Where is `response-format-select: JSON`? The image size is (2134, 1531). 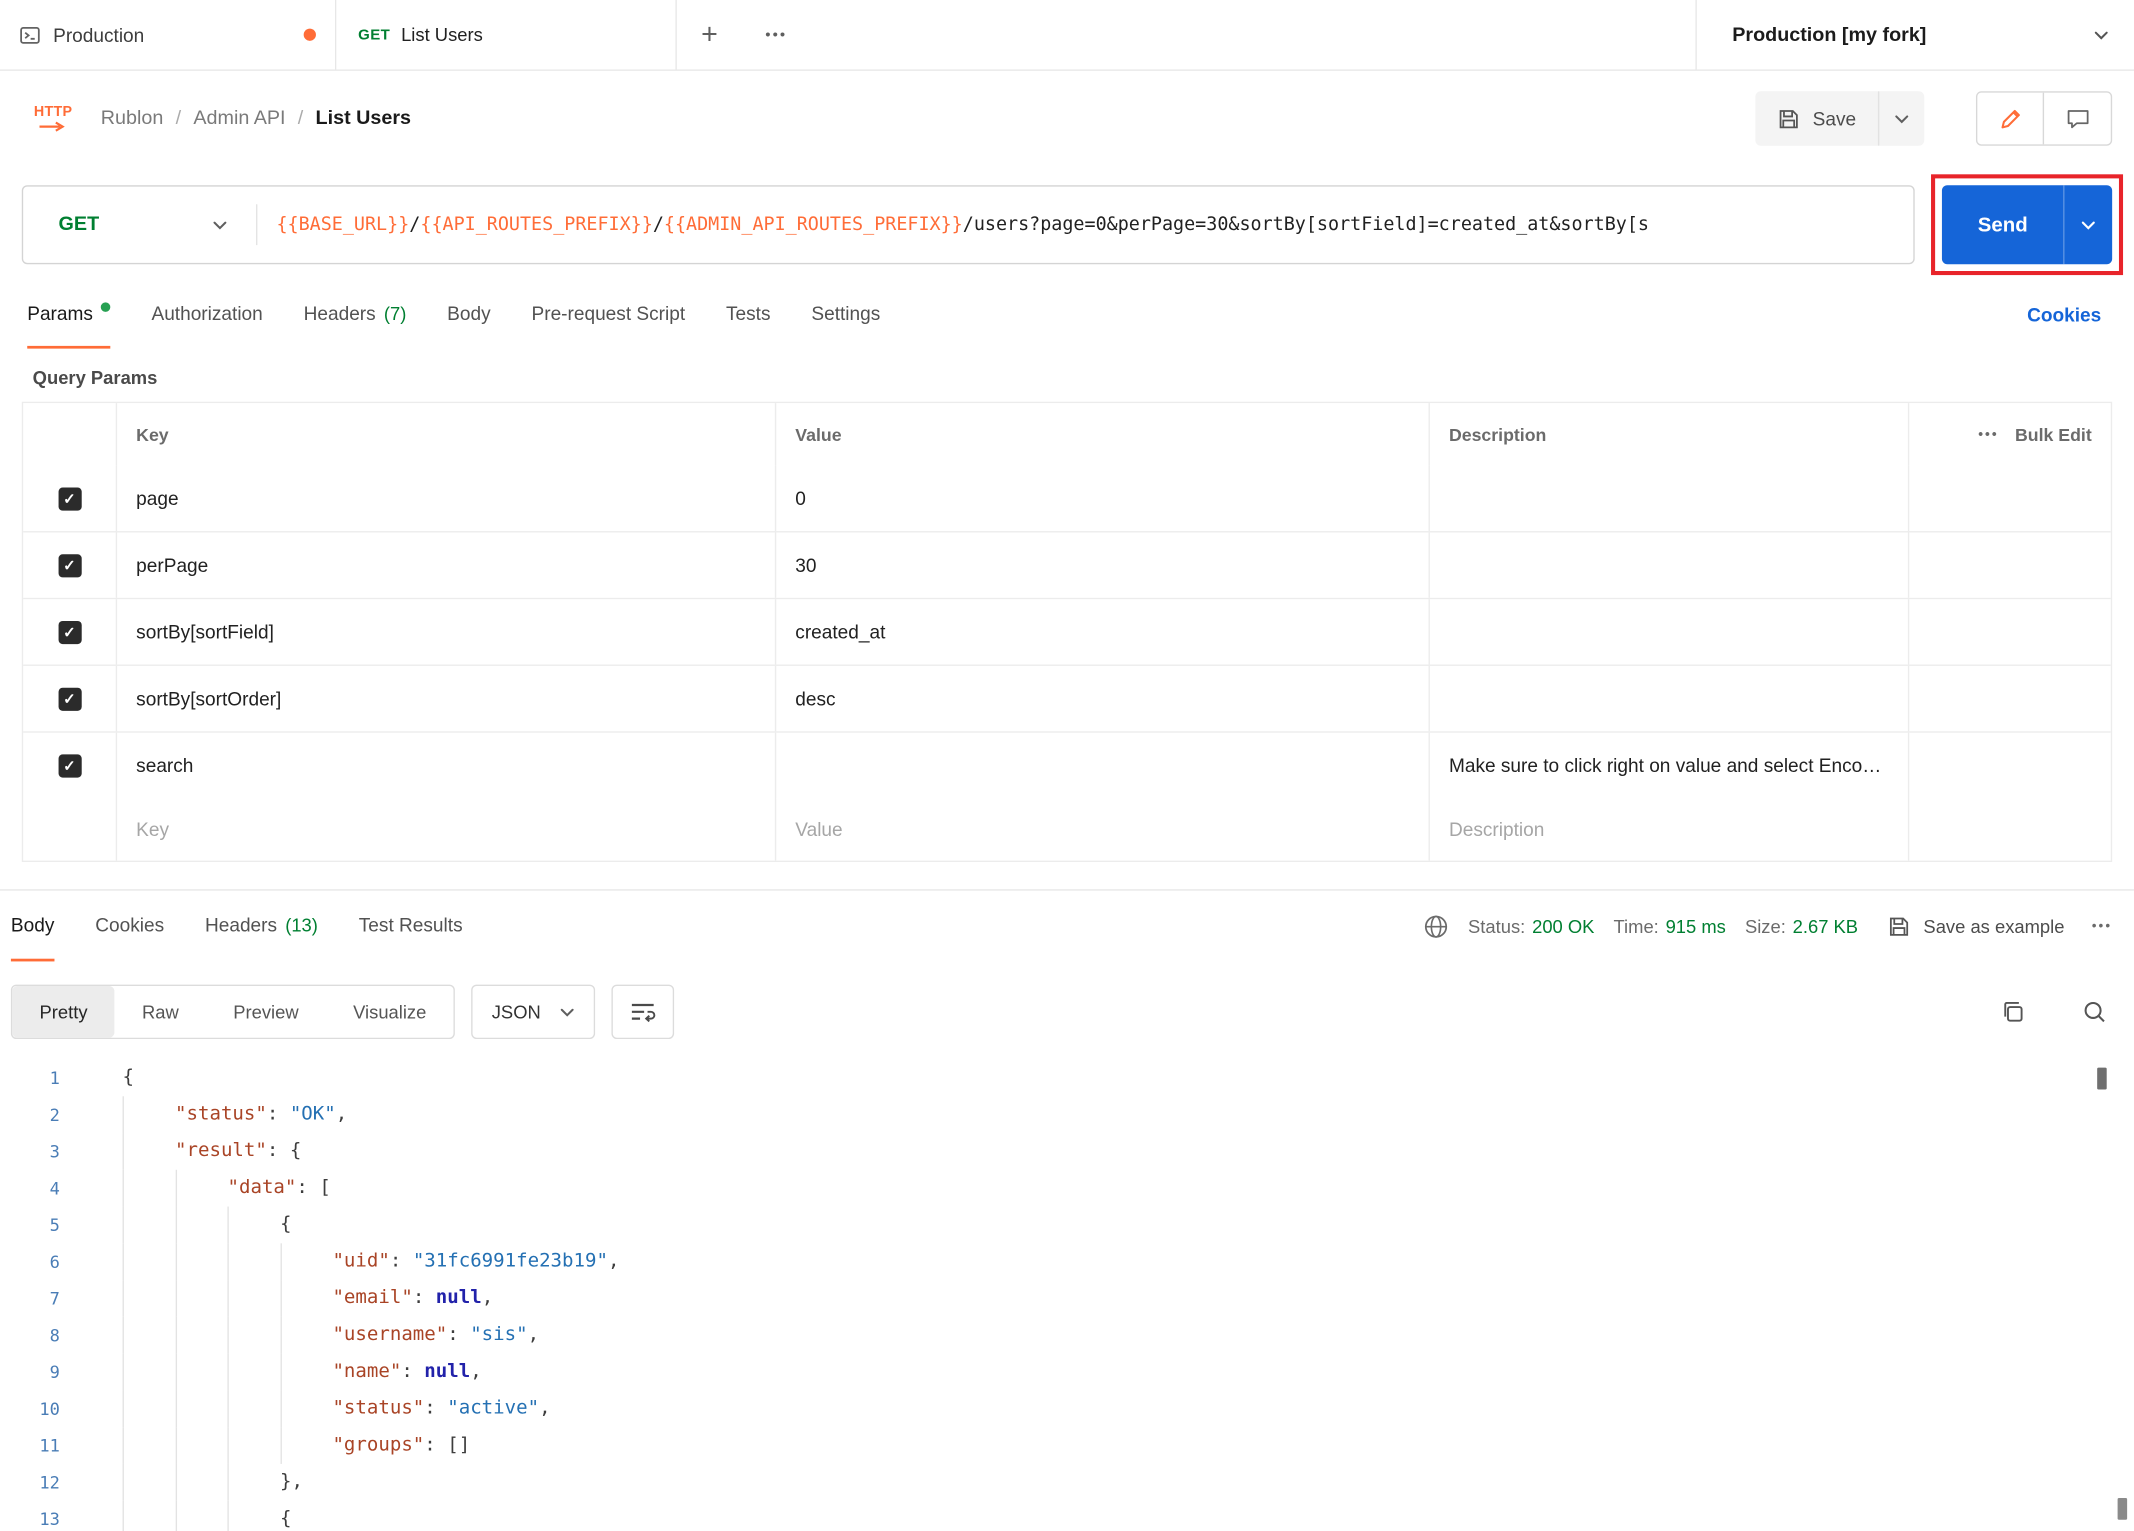 response-format-select: JSON is located at coordinates (533, 1012).